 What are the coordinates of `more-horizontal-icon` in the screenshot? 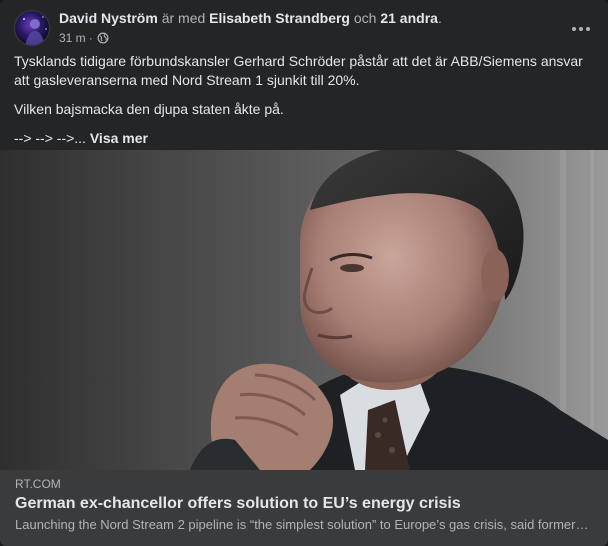 It's located at (581, 29).